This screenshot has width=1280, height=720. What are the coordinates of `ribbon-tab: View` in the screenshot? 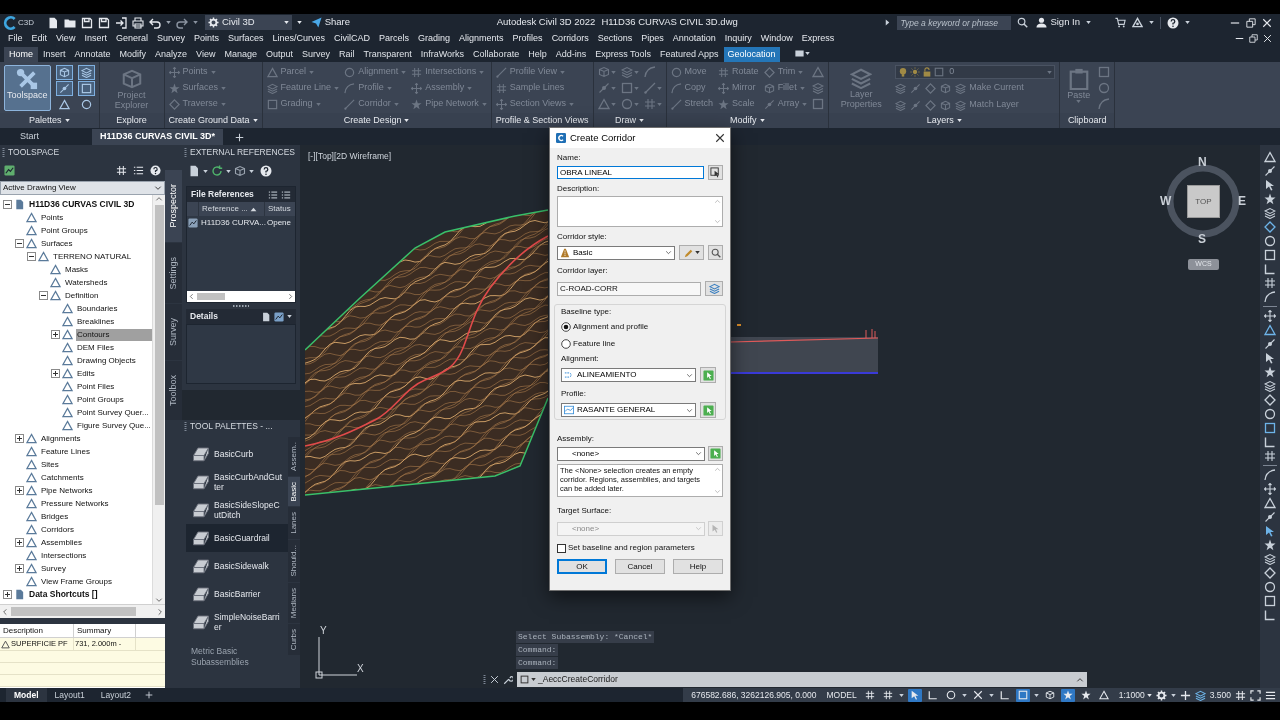 It's located at (206, 54).